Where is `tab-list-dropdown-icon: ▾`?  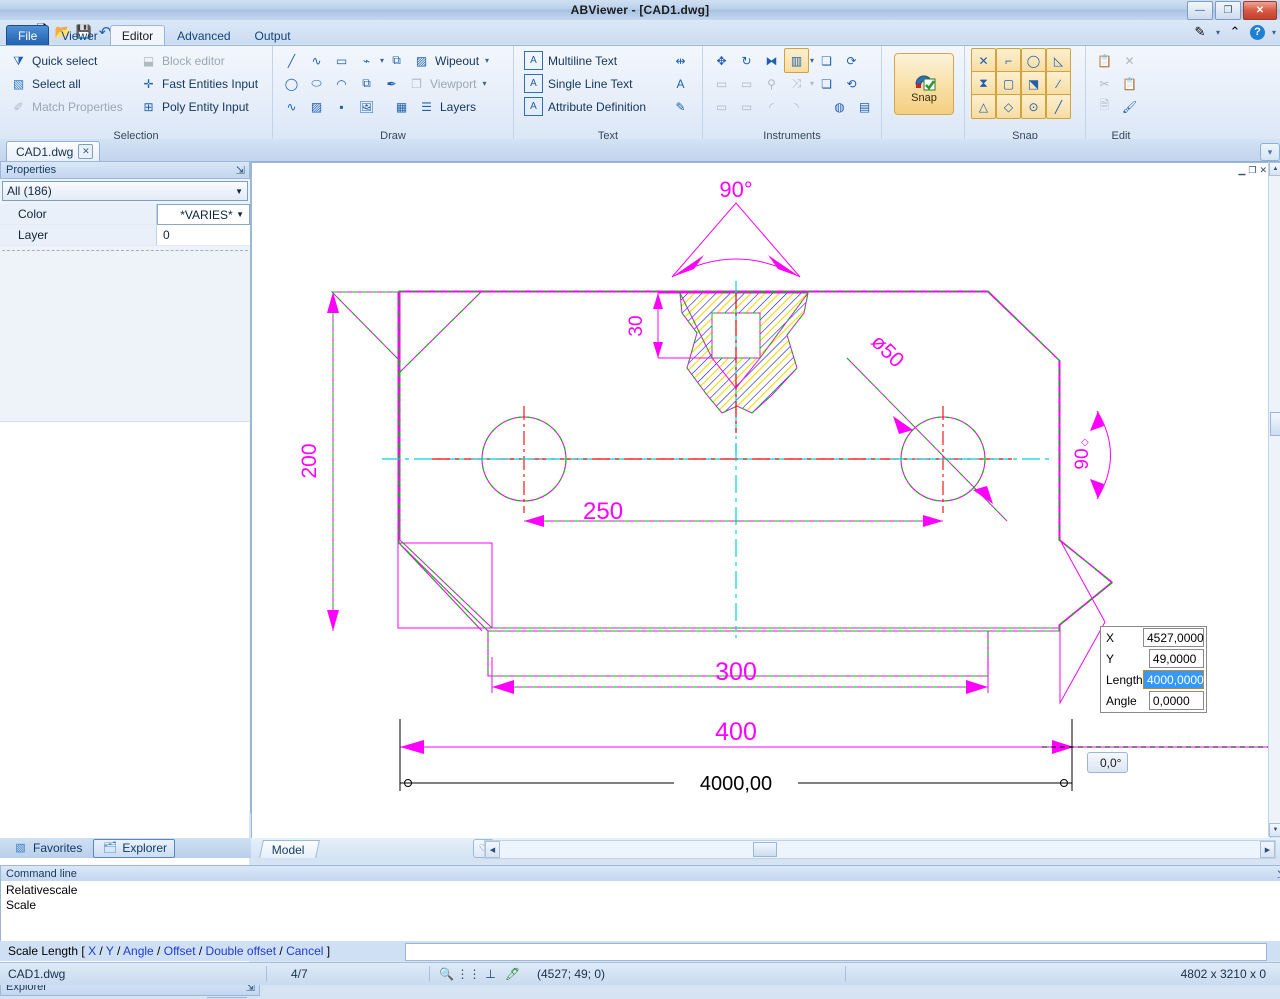 tab-list-dropdown-icon: ▾ is located at coordinates (1270, 152).